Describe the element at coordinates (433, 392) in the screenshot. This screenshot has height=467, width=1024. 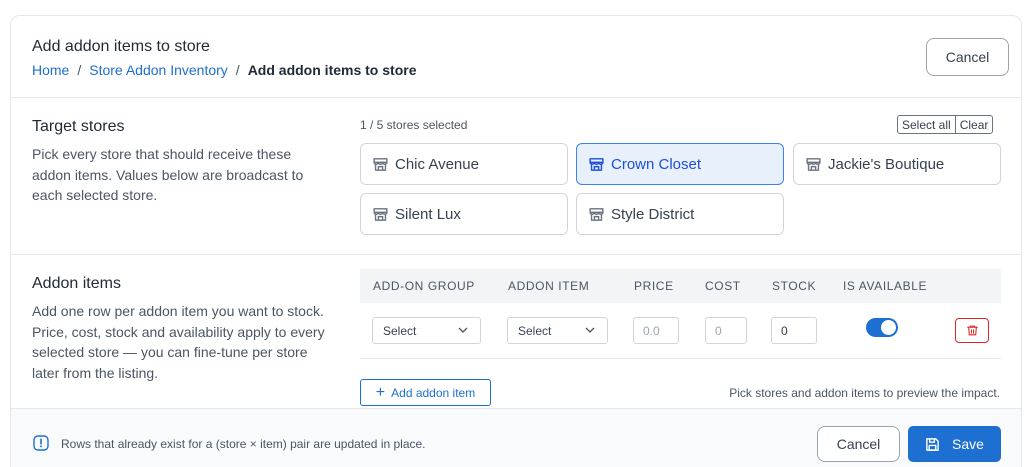
I see `add-addon-item-label: Add addon item` at that location.